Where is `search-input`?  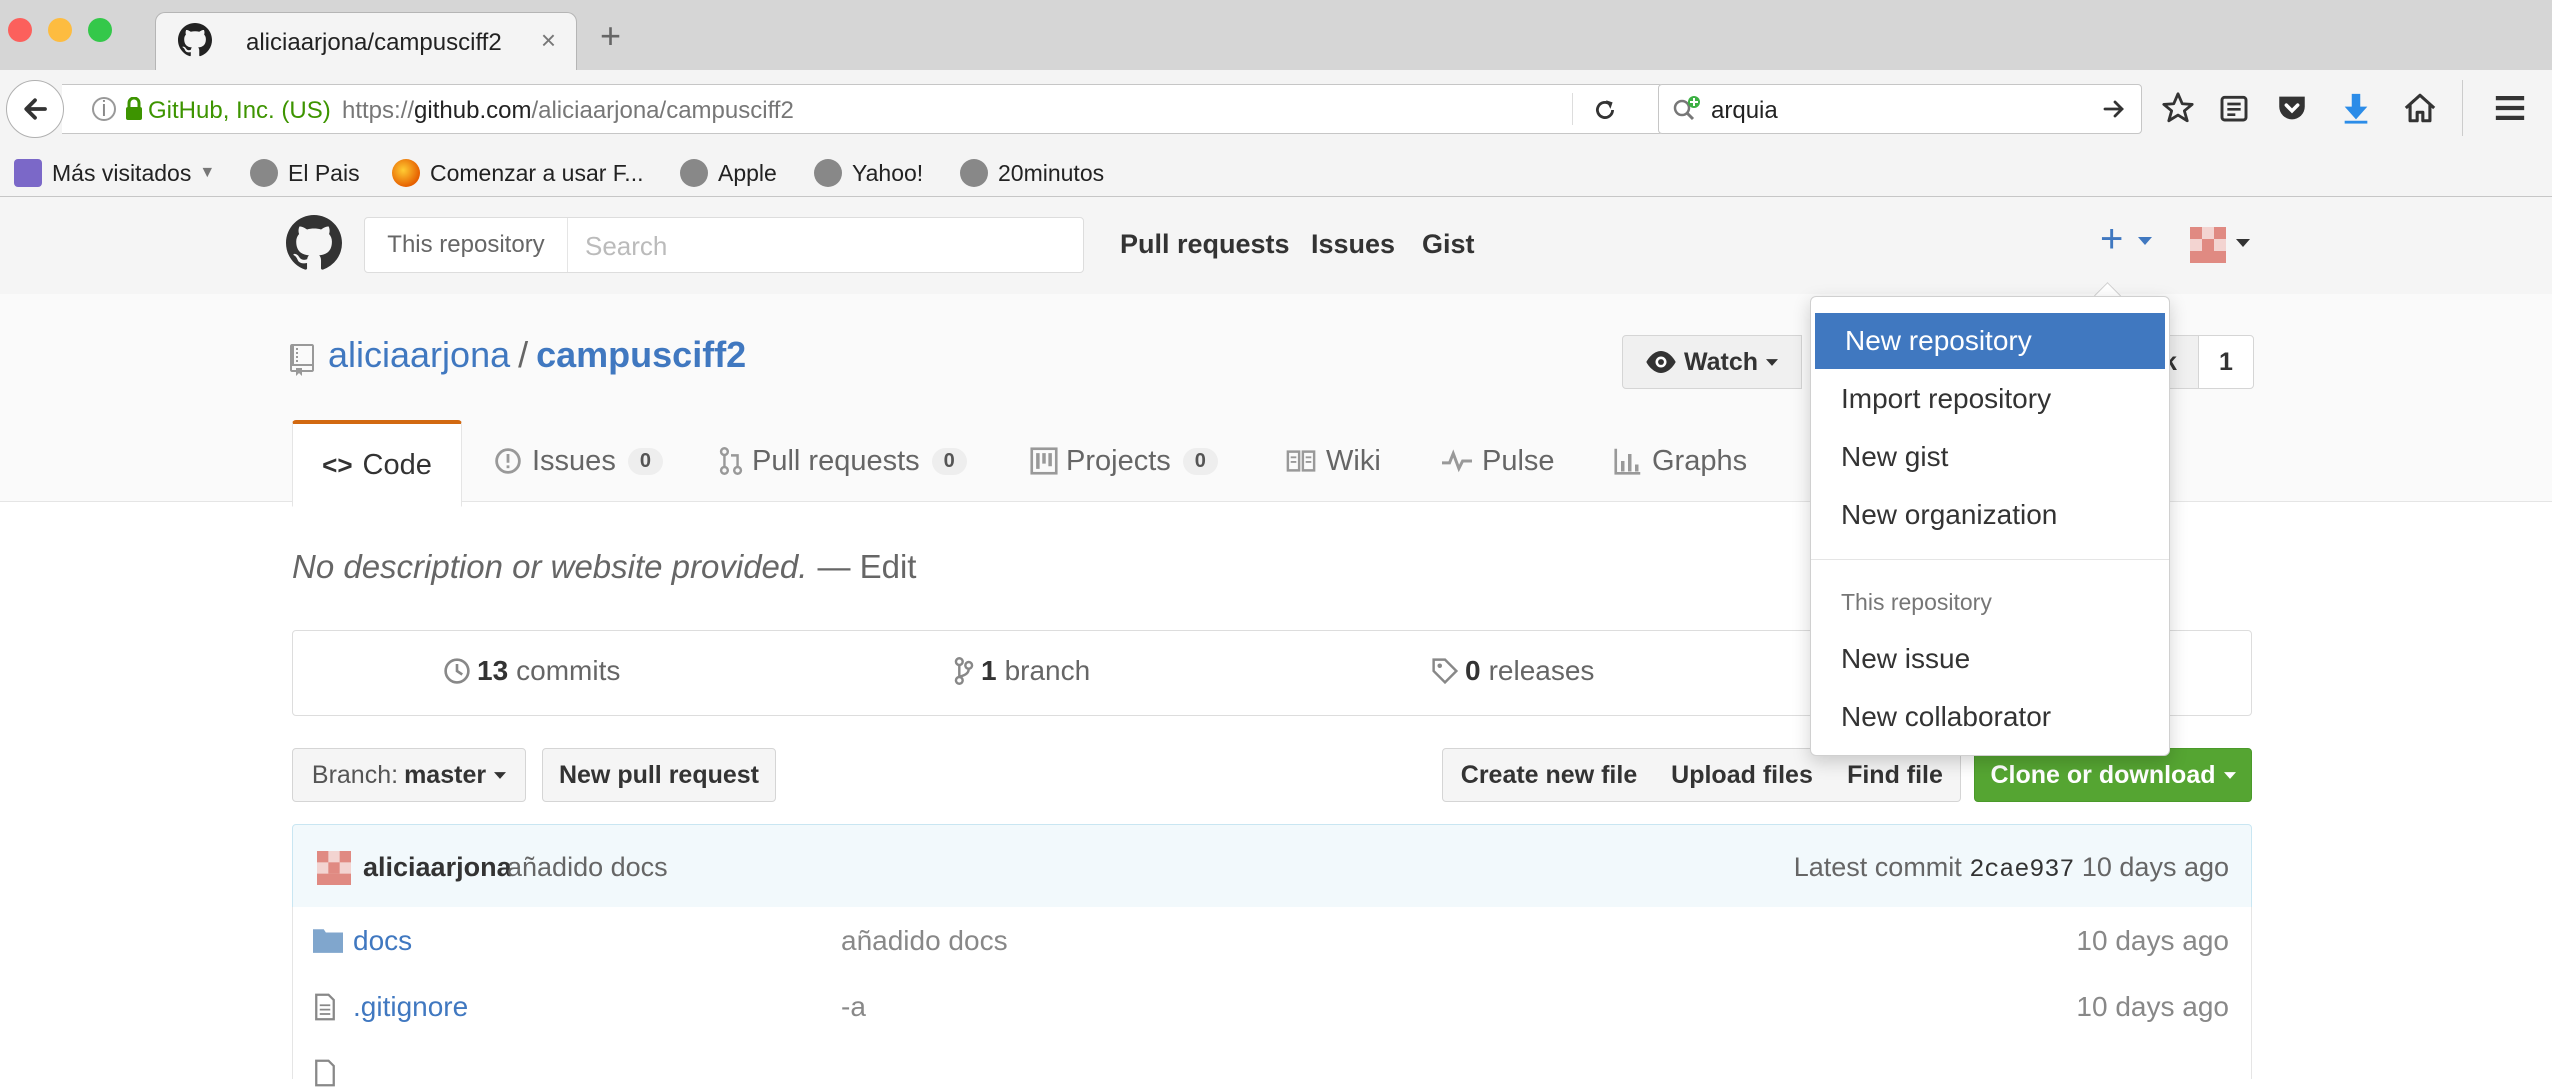 search-input is located at coordinates (825, 246).